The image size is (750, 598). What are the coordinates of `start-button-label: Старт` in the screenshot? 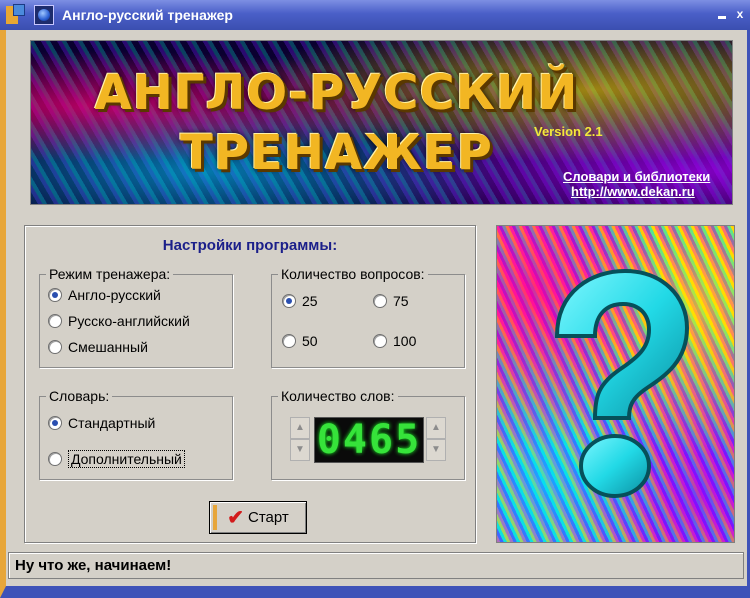 It's located at (268, 517).